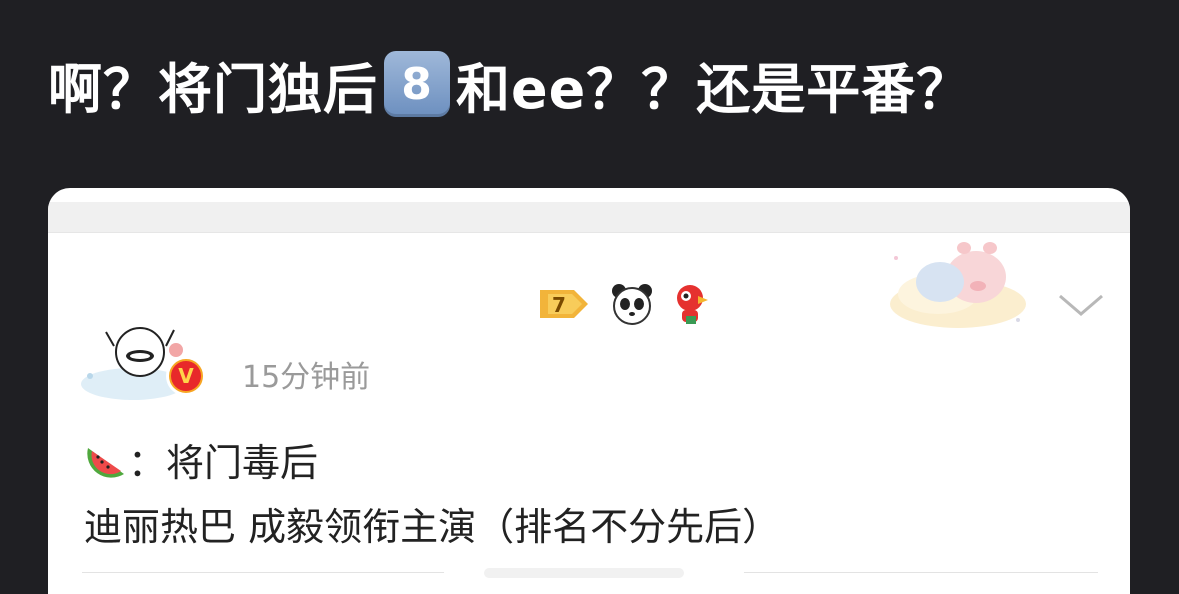 This screenshot has height=594, width=1179. What do you see at coordinates (417, 84) in the screenshot?
I see `number-8-badge: 8` at bounding box center [417, 84].